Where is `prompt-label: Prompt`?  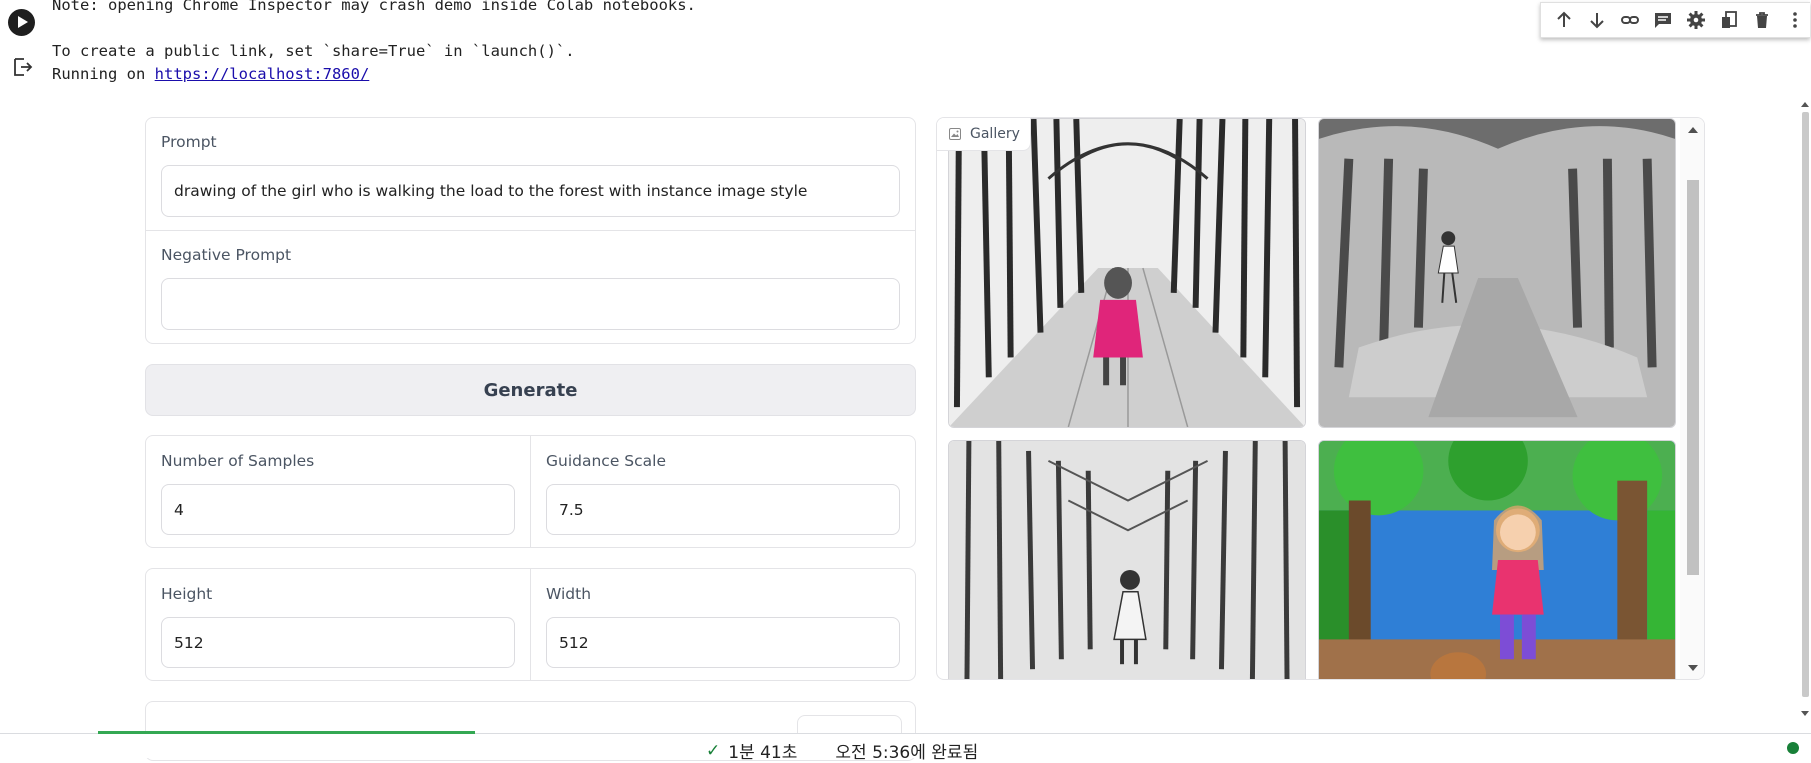
prompt-label: Prompt is located at coordinates (189, 142).